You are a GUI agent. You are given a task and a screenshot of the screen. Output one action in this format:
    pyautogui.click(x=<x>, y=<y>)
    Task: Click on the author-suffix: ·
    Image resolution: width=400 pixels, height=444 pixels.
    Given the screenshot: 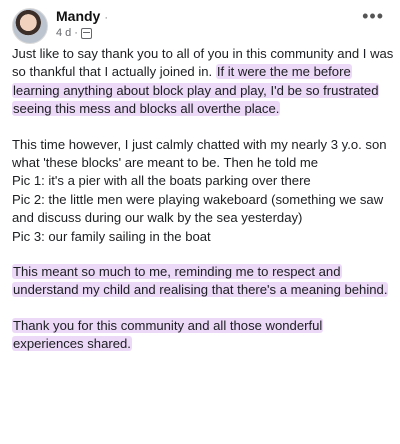 What is the action you would take?
    pyautogui.click(x=106, y=18)
    